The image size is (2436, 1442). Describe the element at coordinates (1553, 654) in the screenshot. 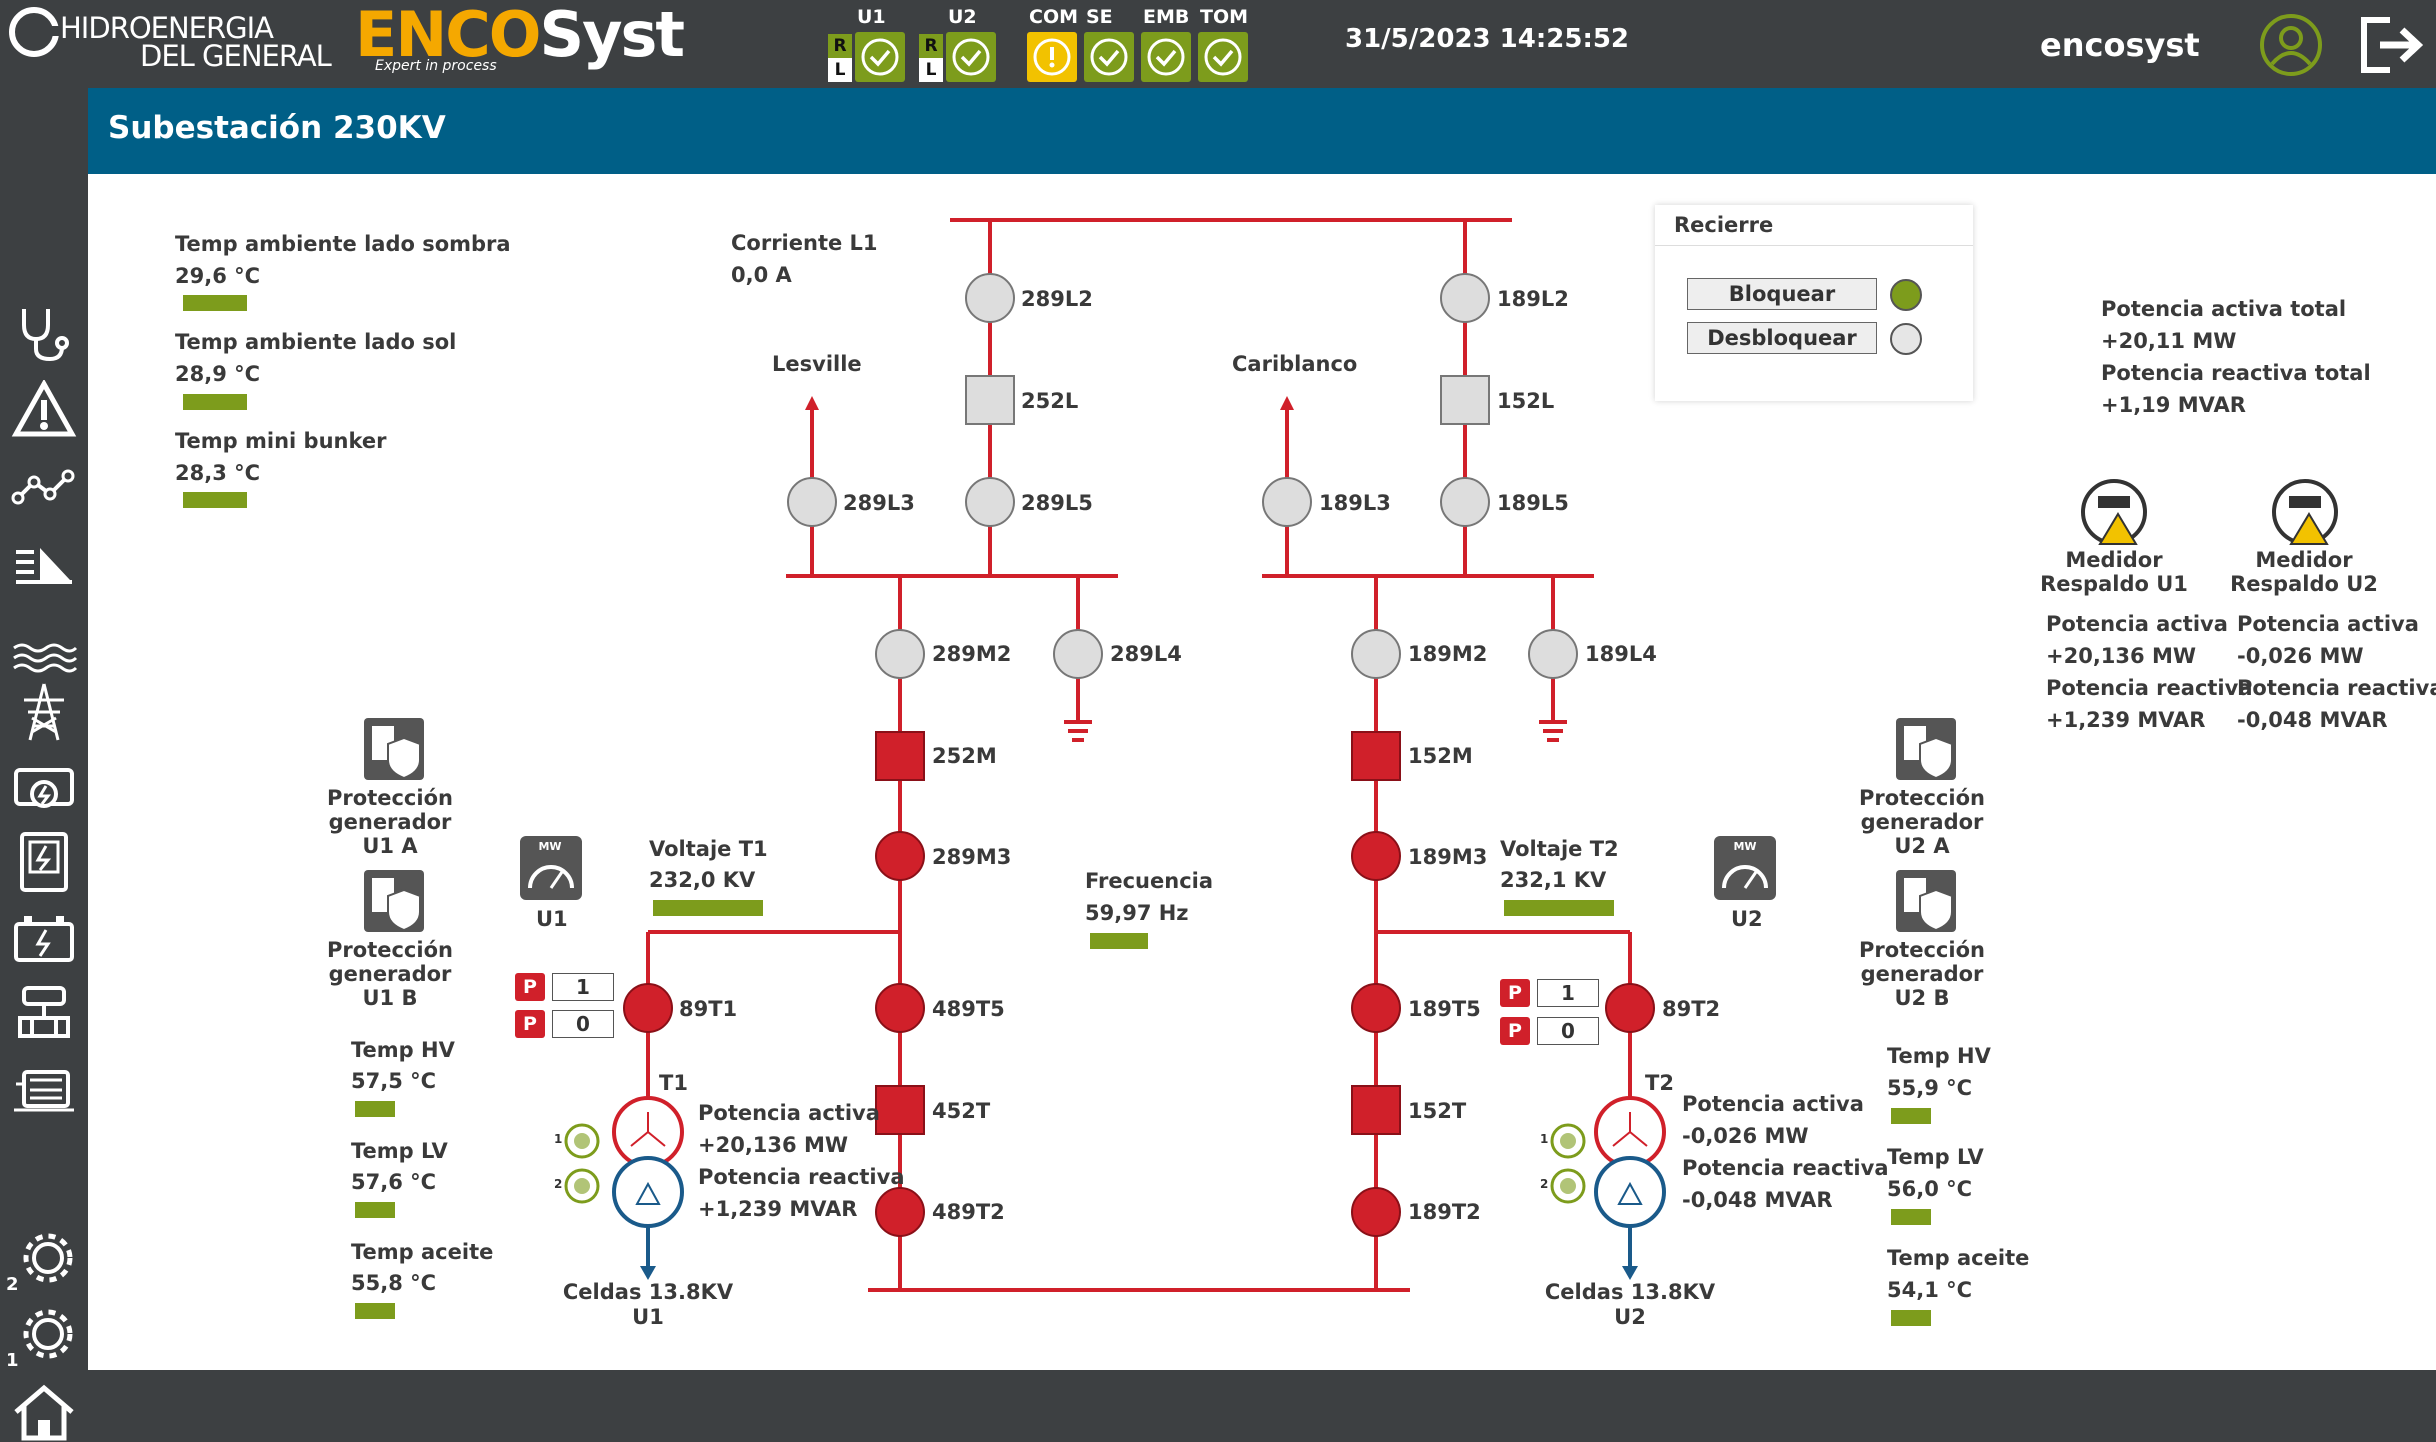

I see `disconnector-189L4` at that location.